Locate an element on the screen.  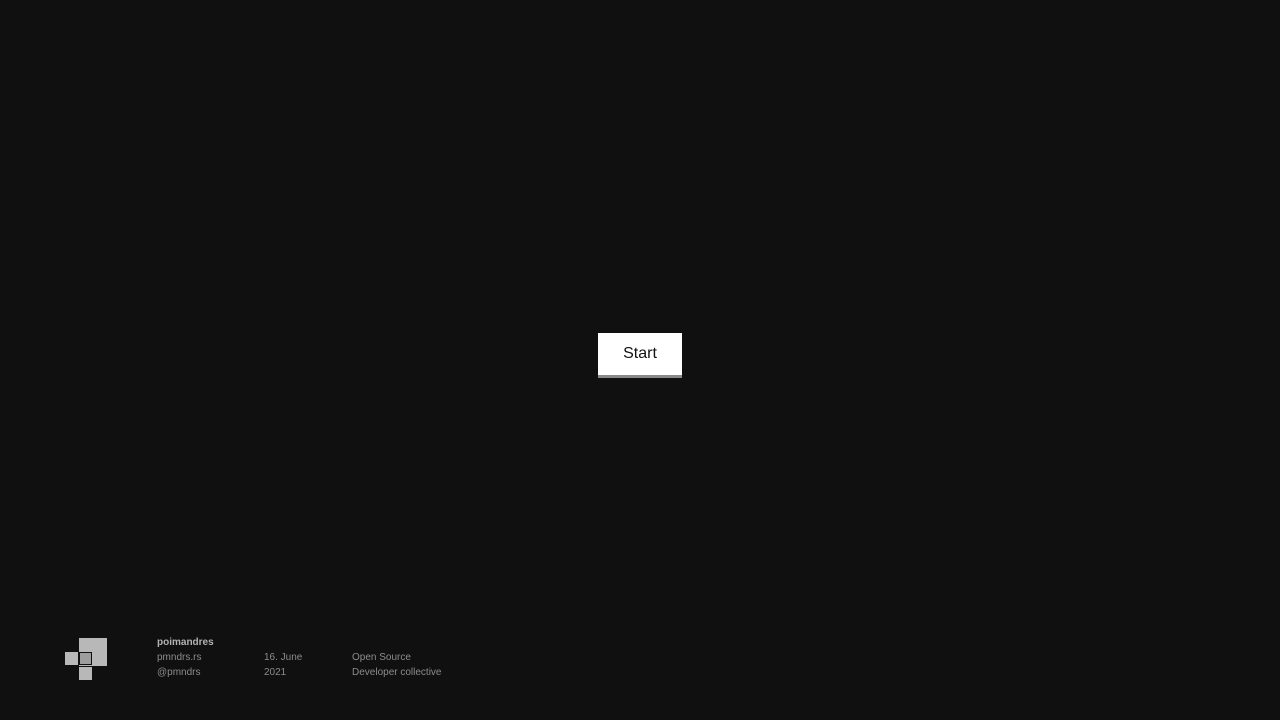
tagline-line-1: Open Source is located at coordinates (381, 657).